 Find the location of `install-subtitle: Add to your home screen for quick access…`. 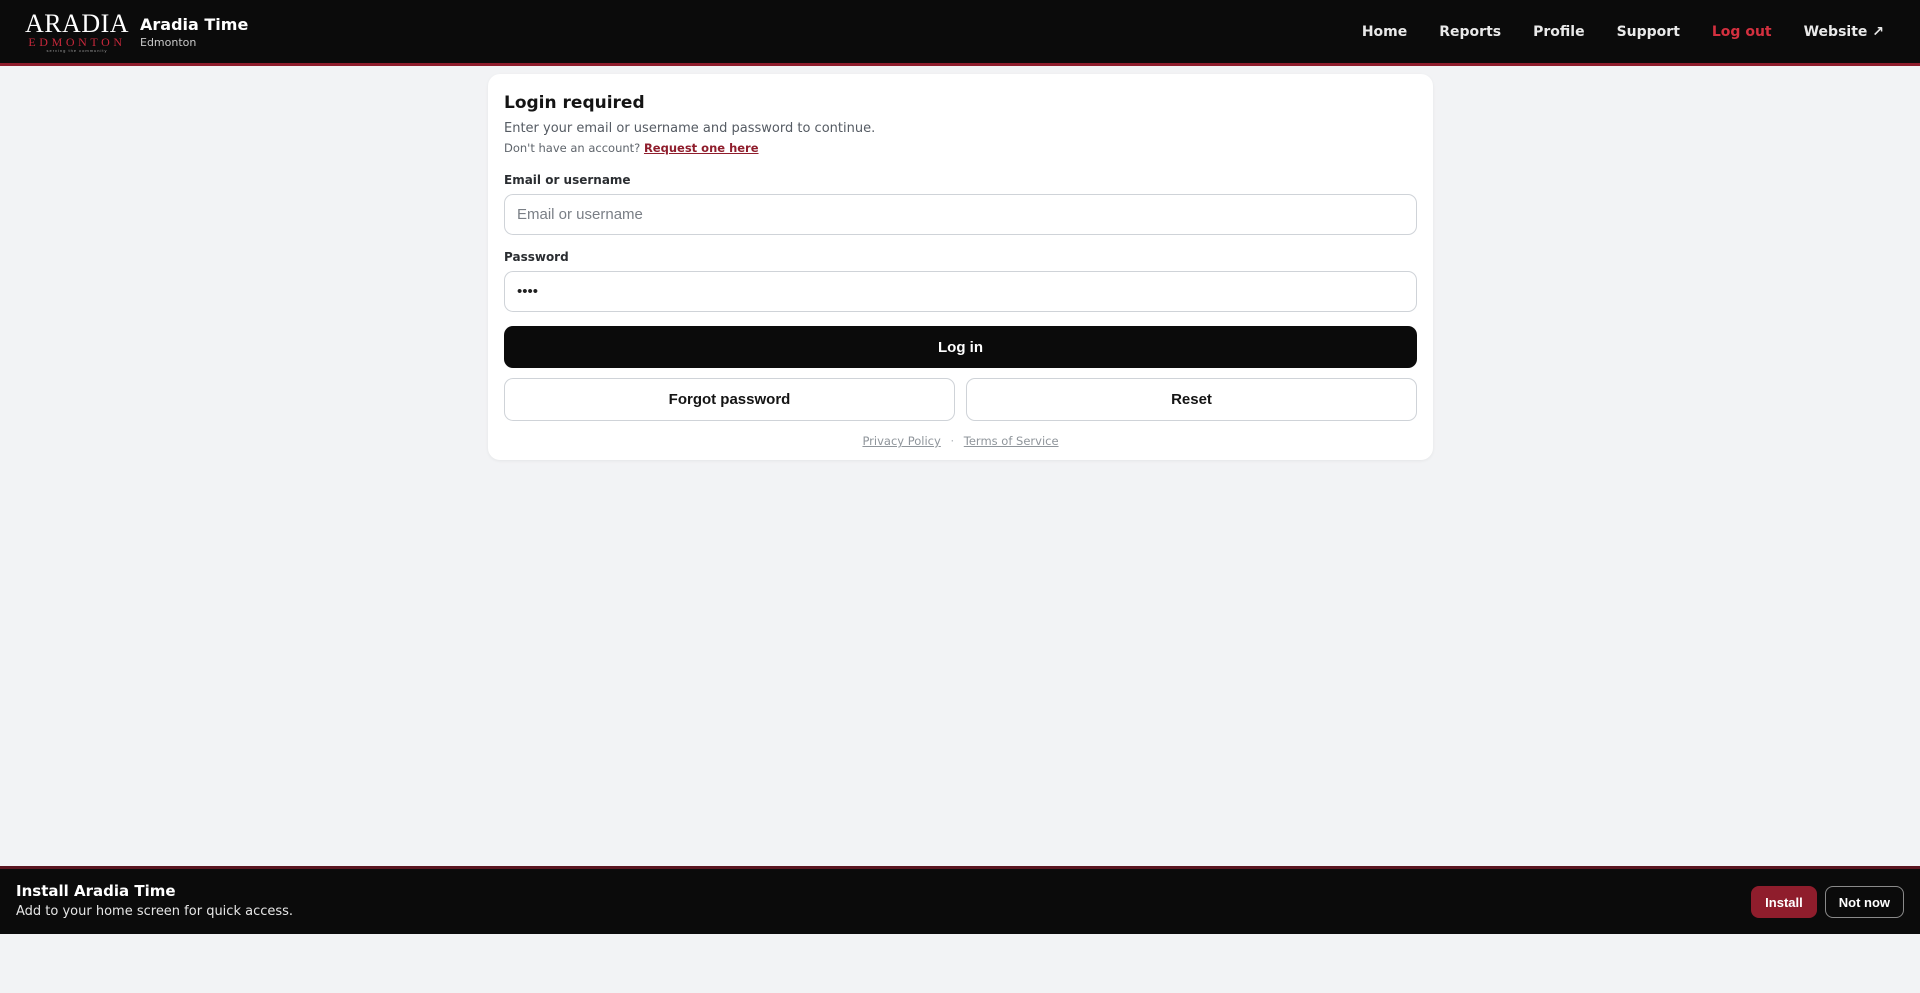

install-subtitle: Add to your home screen for quick access… is located at coordinates (155, 911).